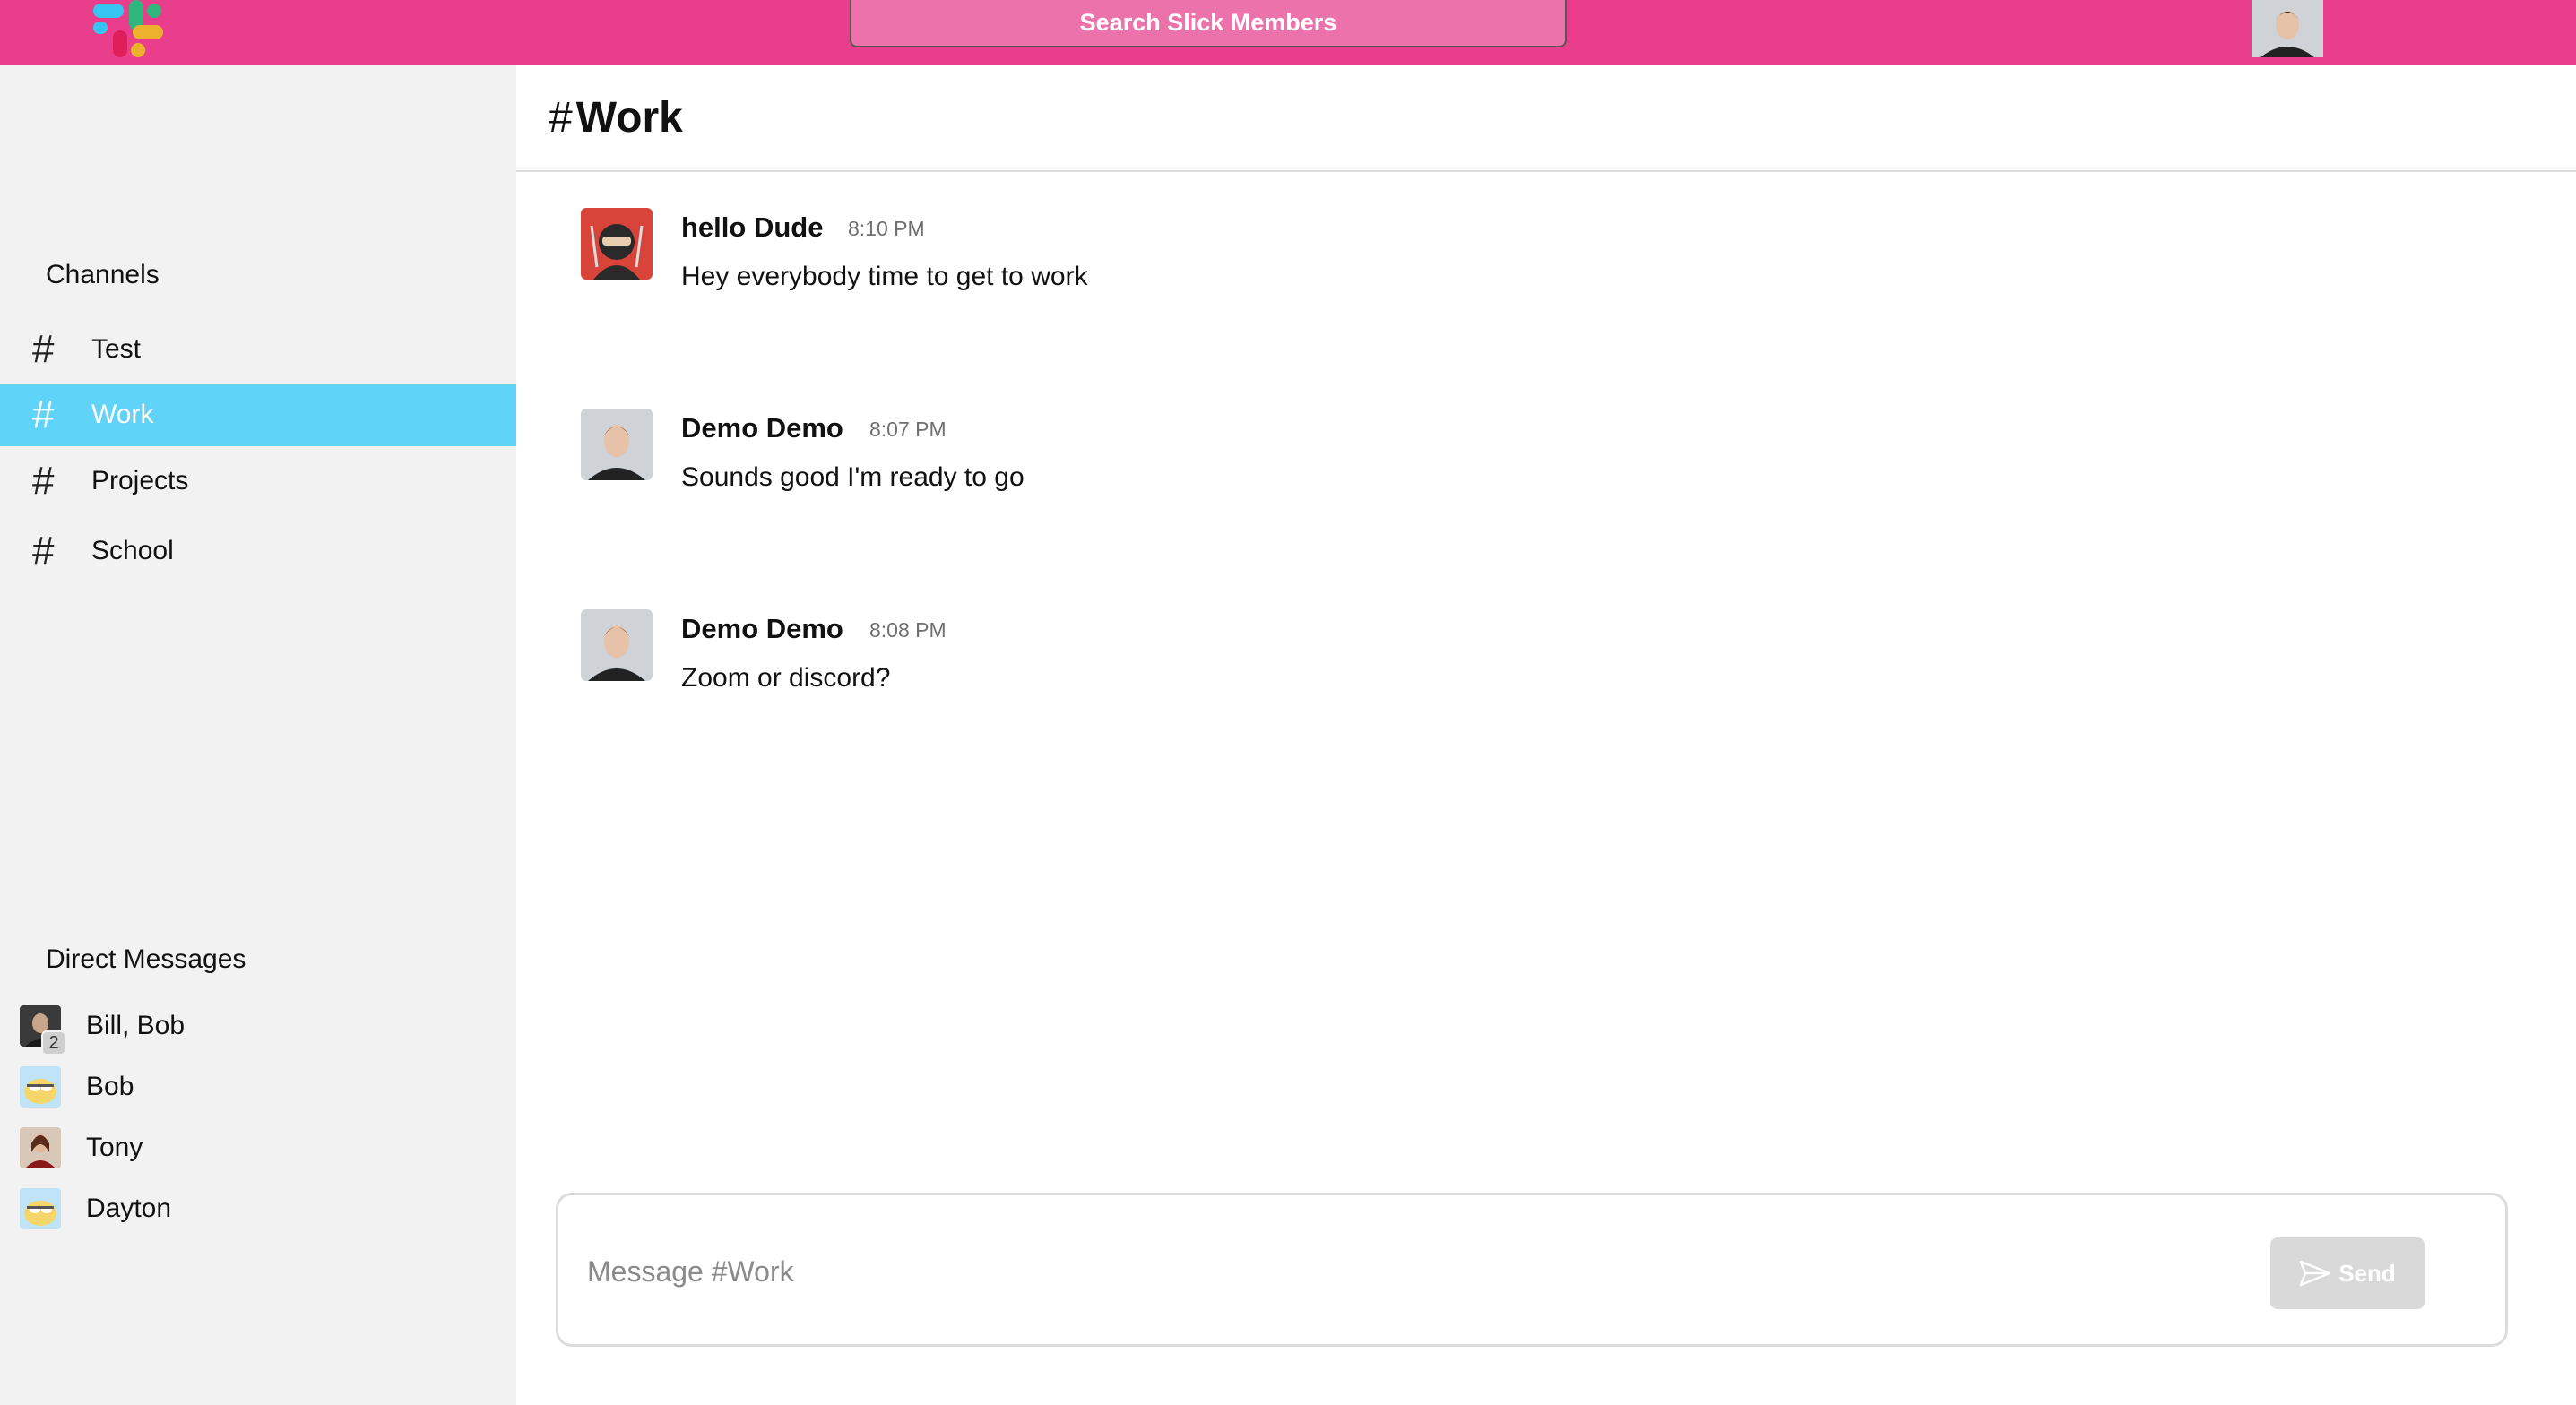 Image resolution: width=2576 pixels, height=1405 pixels. I want to click on sidebar-item-label: Projects, so click(140, 481).